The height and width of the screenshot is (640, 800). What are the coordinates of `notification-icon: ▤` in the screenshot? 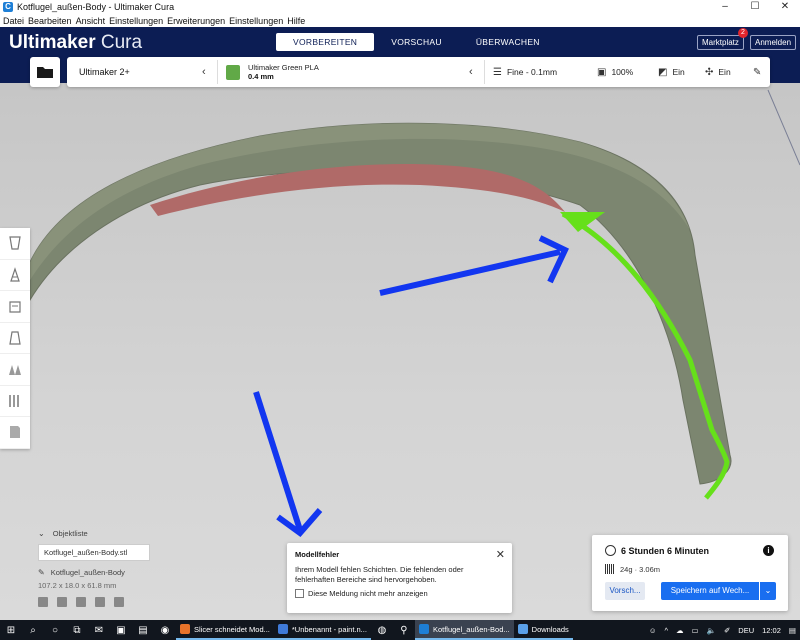 It's located at (792, 630).